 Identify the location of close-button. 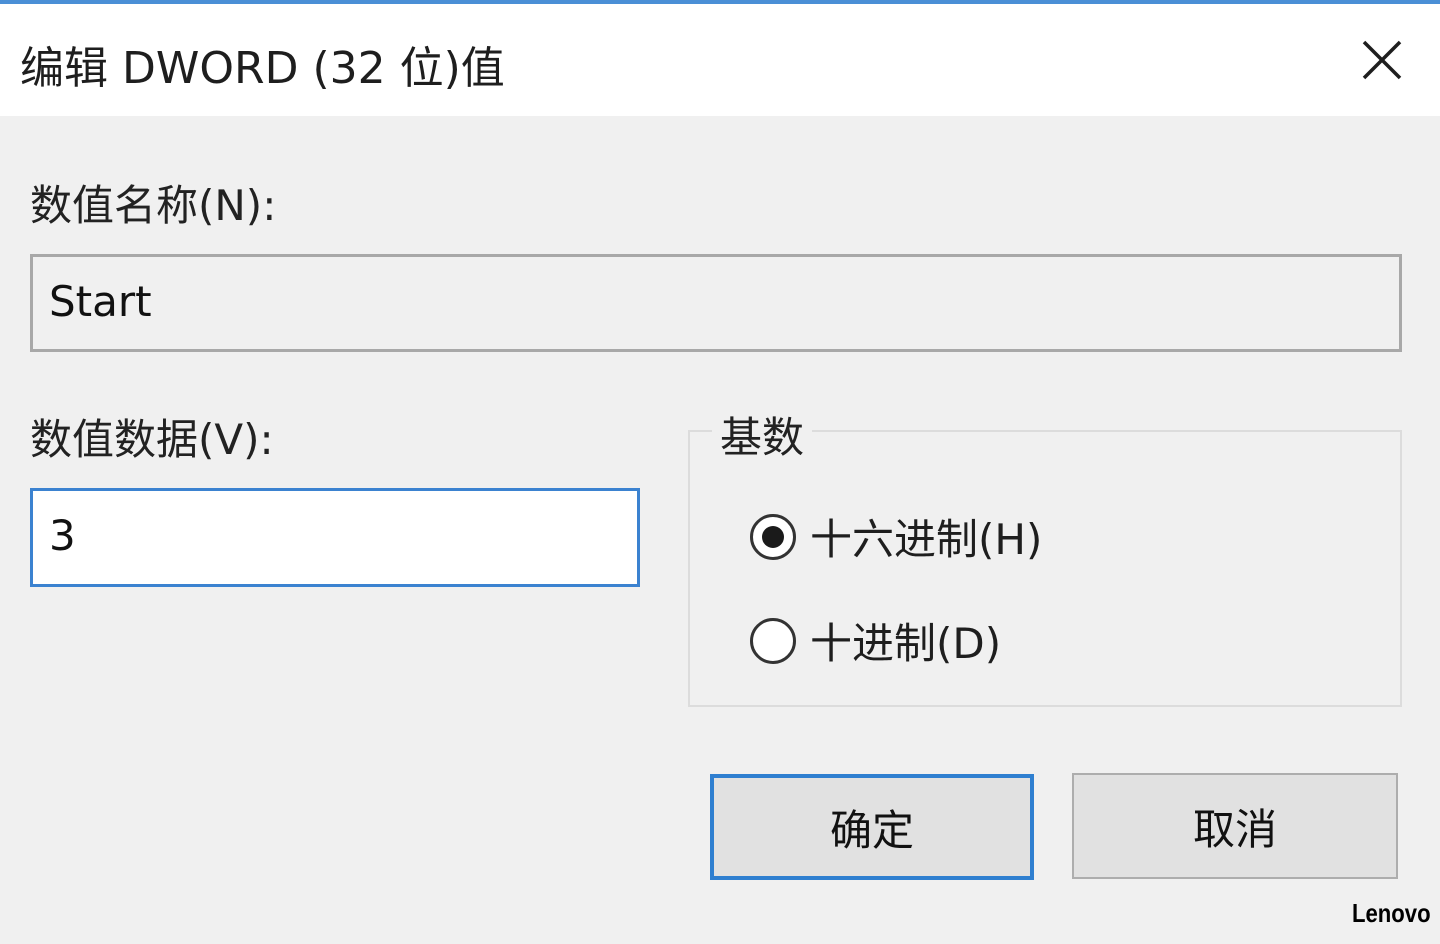
(1382, 60).